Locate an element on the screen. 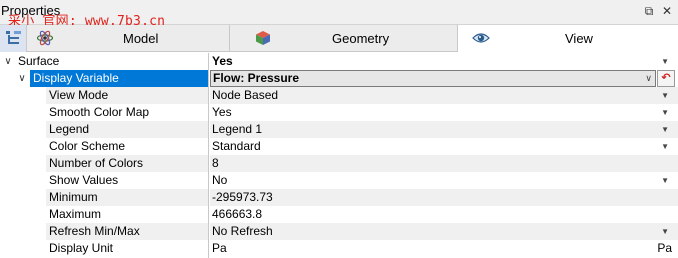 Image resolution: width=678 pixels, height=258 pixels. unit-label: Pa is located at coordinates (664, 248).